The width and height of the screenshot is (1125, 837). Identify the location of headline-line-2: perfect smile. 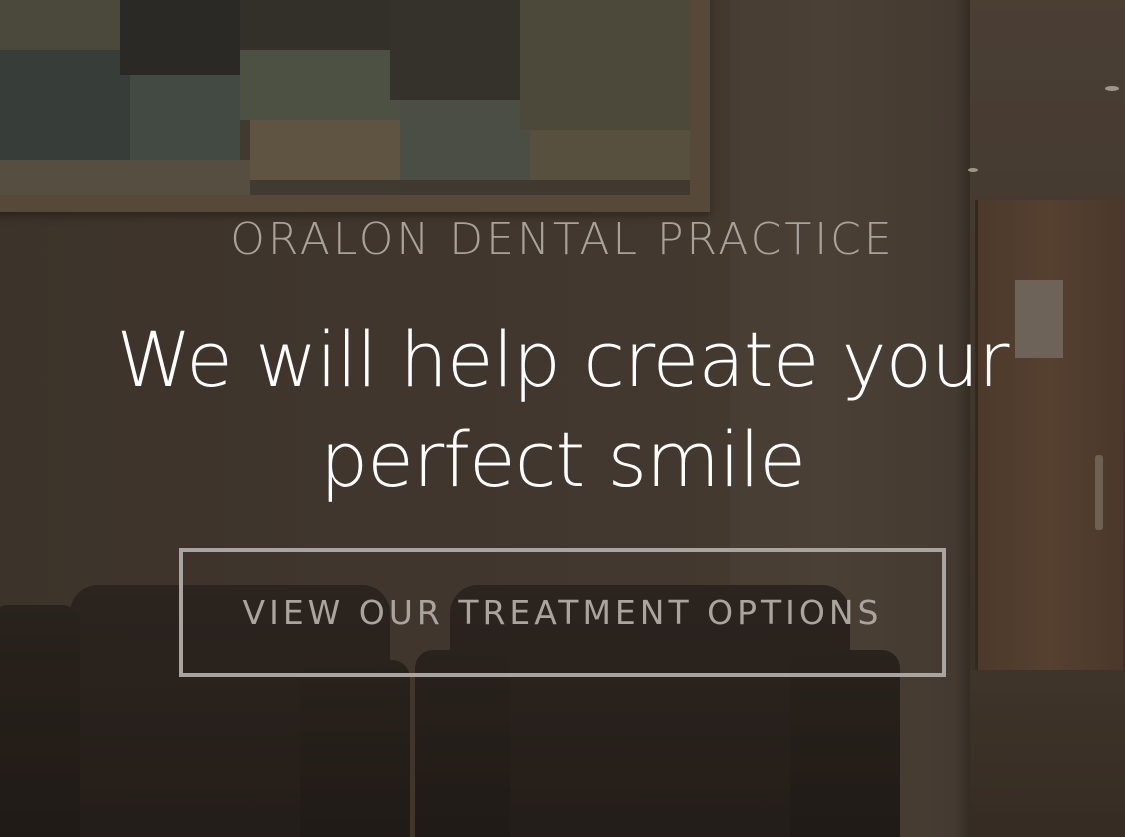
(562, 459).